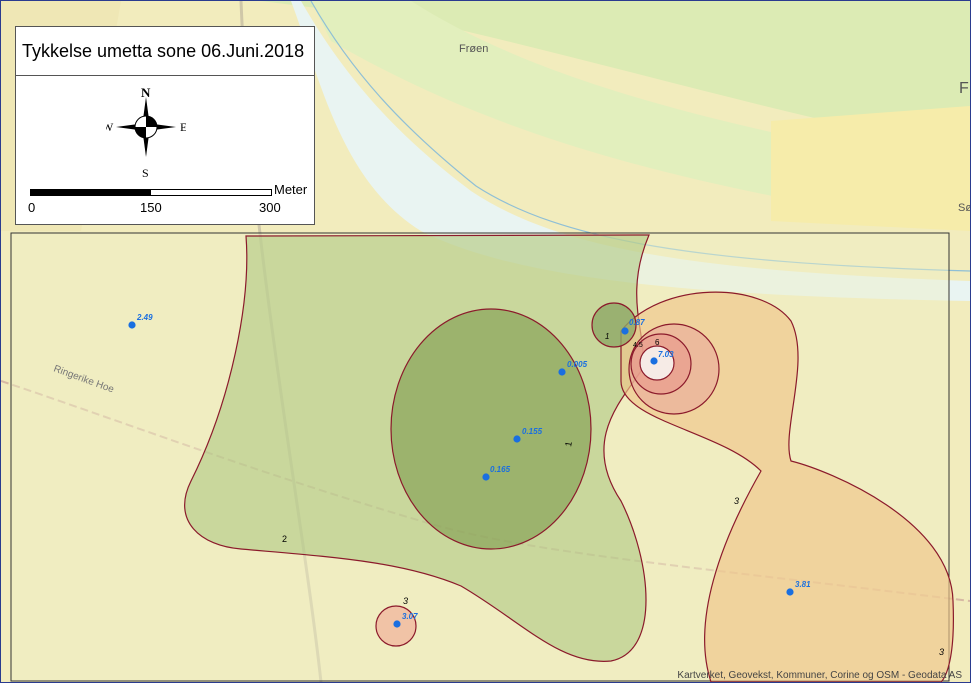 The width and height of the screenshot is (971, 683). What do you see at coordinates (638, 345) in the screenshot?
I see `contour-label: 4.5` at bounding box center [638, 345].